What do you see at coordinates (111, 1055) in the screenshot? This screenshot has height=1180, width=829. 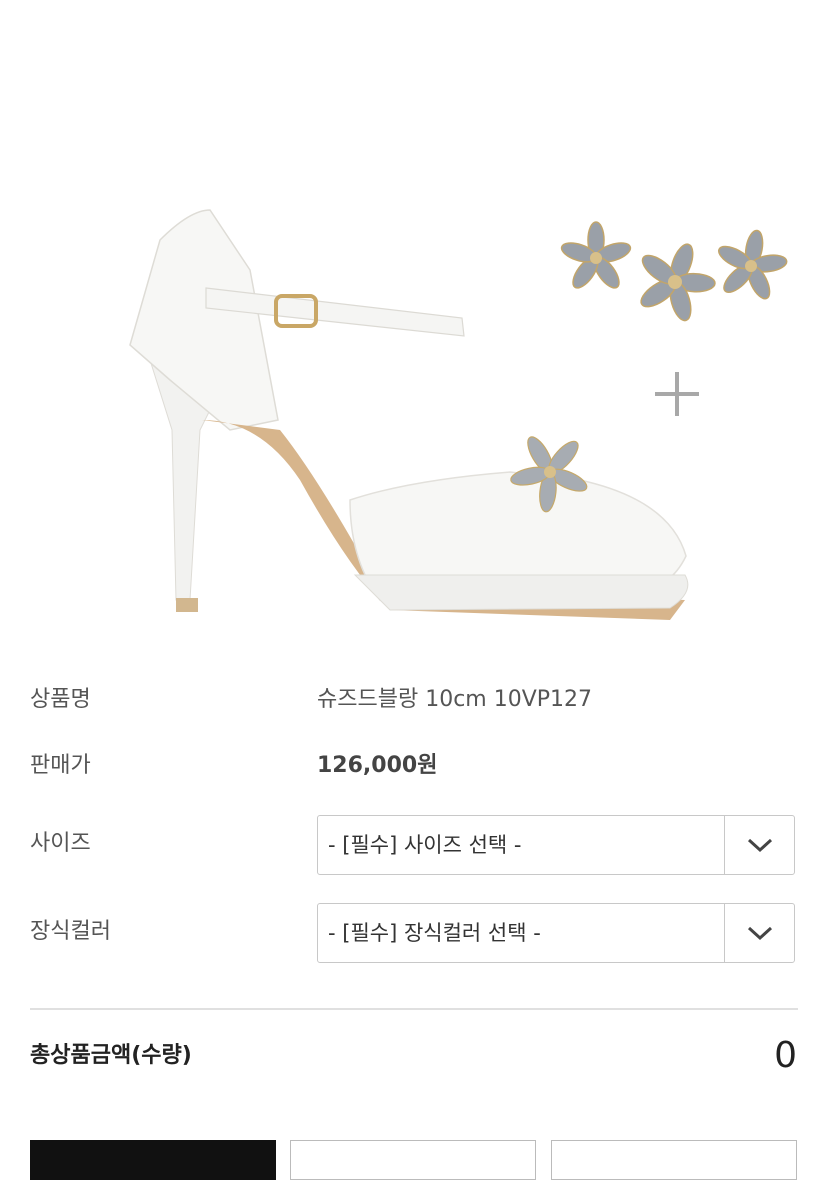 I see `total-label: 총상품금액(수량)` at bounding box center [111, 1055].